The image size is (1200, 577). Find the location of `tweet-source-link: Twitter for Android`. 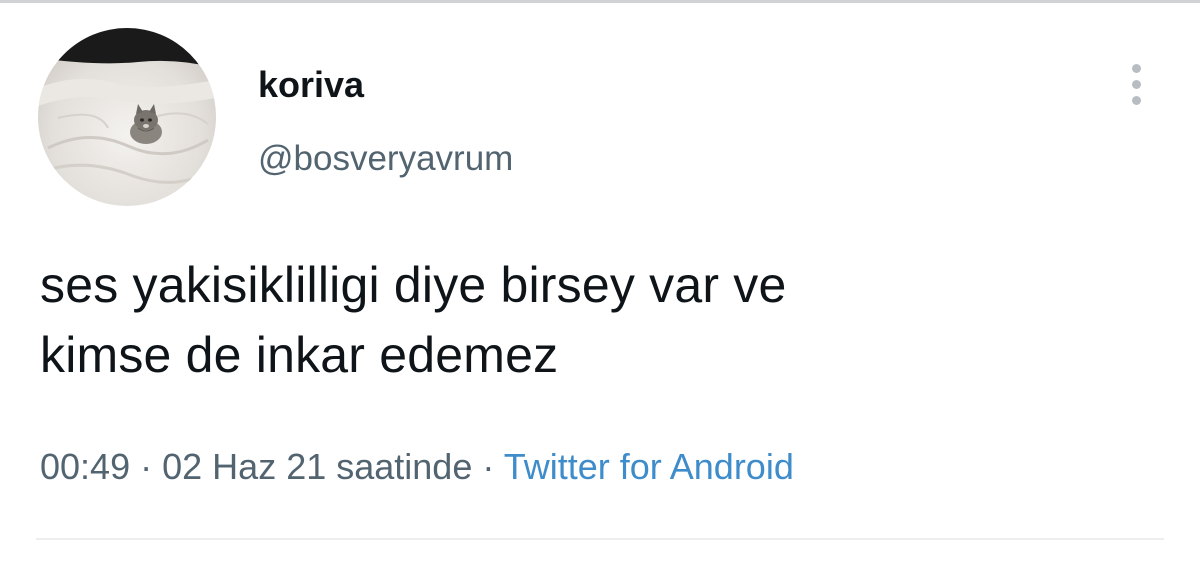

tweet-source-link: Twitter for Android is located at coordinates (649, 466).